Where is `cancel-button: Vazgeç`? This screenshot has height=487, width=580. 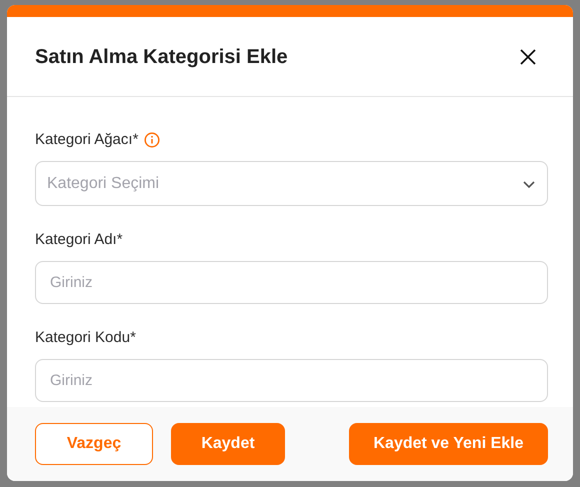 cancel-button: Vazgeç is located at coordinates (94, 444).